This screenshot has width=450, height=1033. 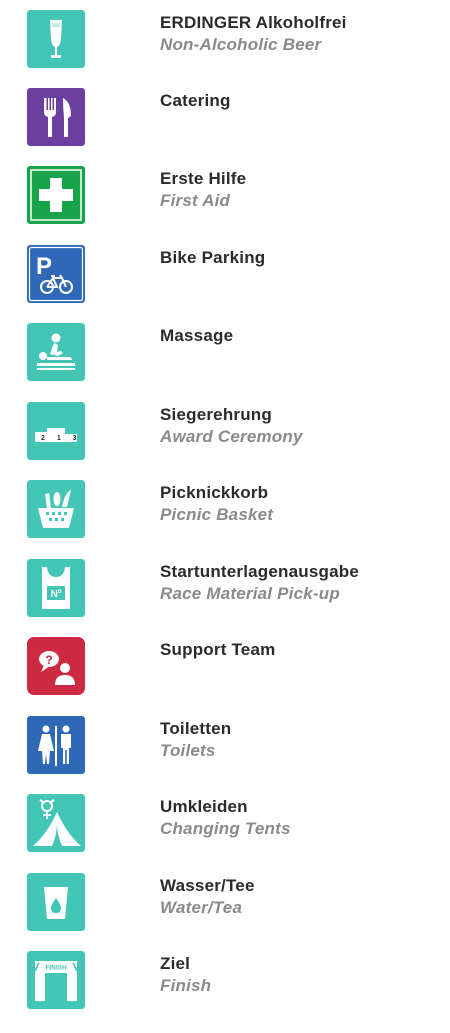 What do you see at coordinates (56, 39) in the screenshot?
I see `beer-glass-icon` at bounding box center [56, 39].